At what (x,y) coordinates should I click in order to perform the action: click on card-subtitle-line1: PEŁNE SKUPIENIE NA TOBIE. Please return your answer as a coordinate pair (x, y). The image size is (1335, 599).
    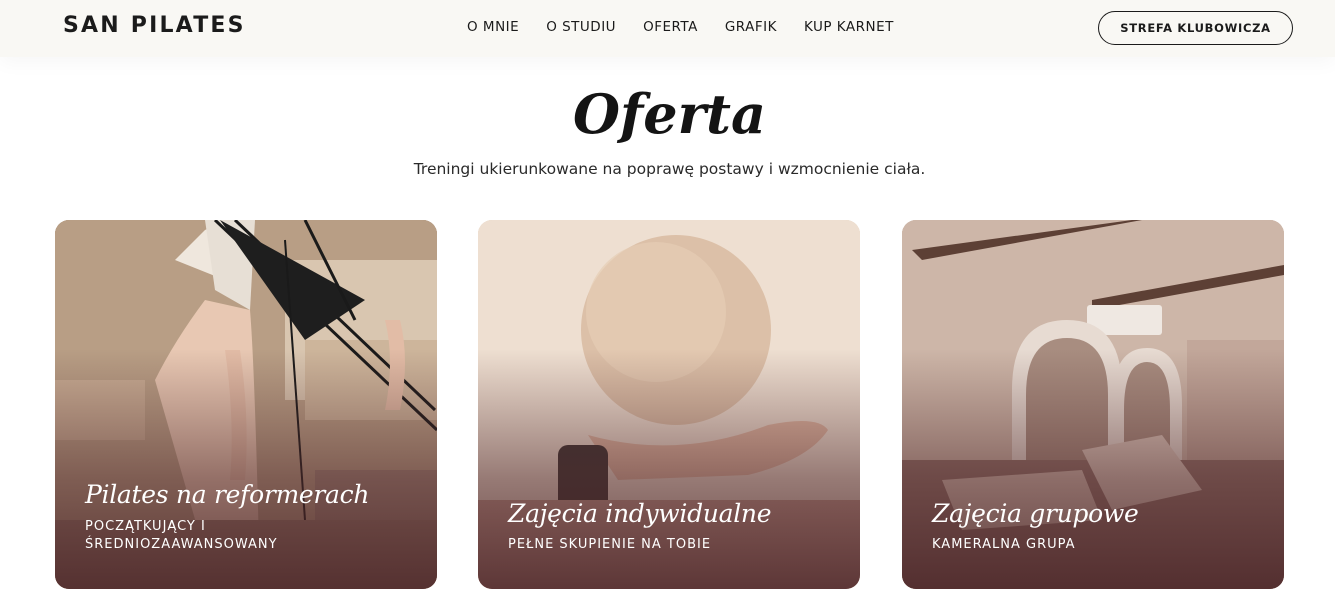
    Looking at the image, I should click on (610, 544).